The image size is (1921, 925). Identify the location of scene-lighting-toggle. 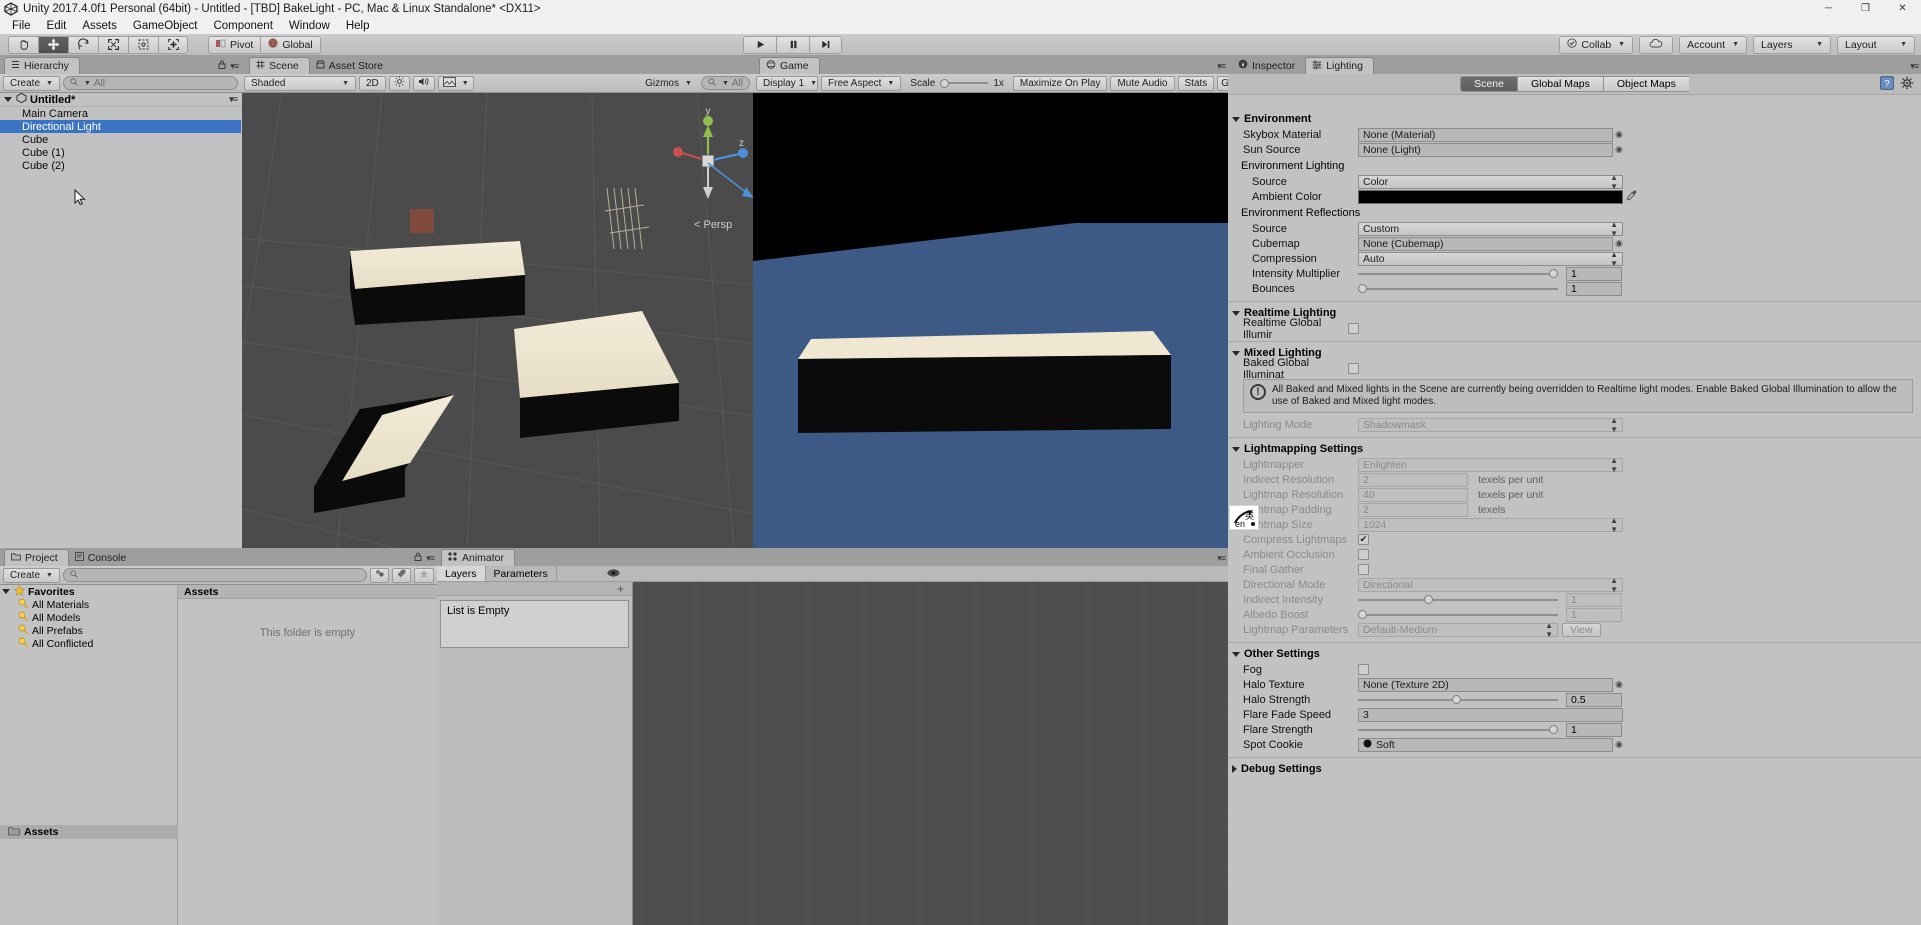
(399, 83).